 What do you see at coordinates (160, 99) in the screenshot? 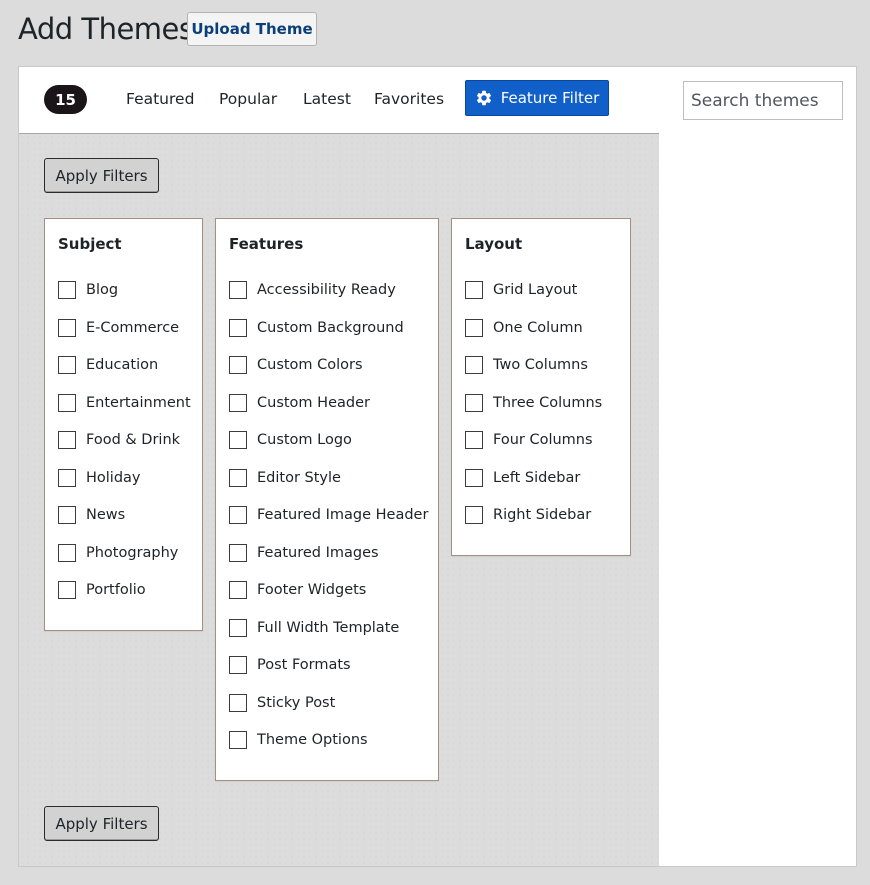
I see `tab-featured: Featured` at bounding box center [160, 99].